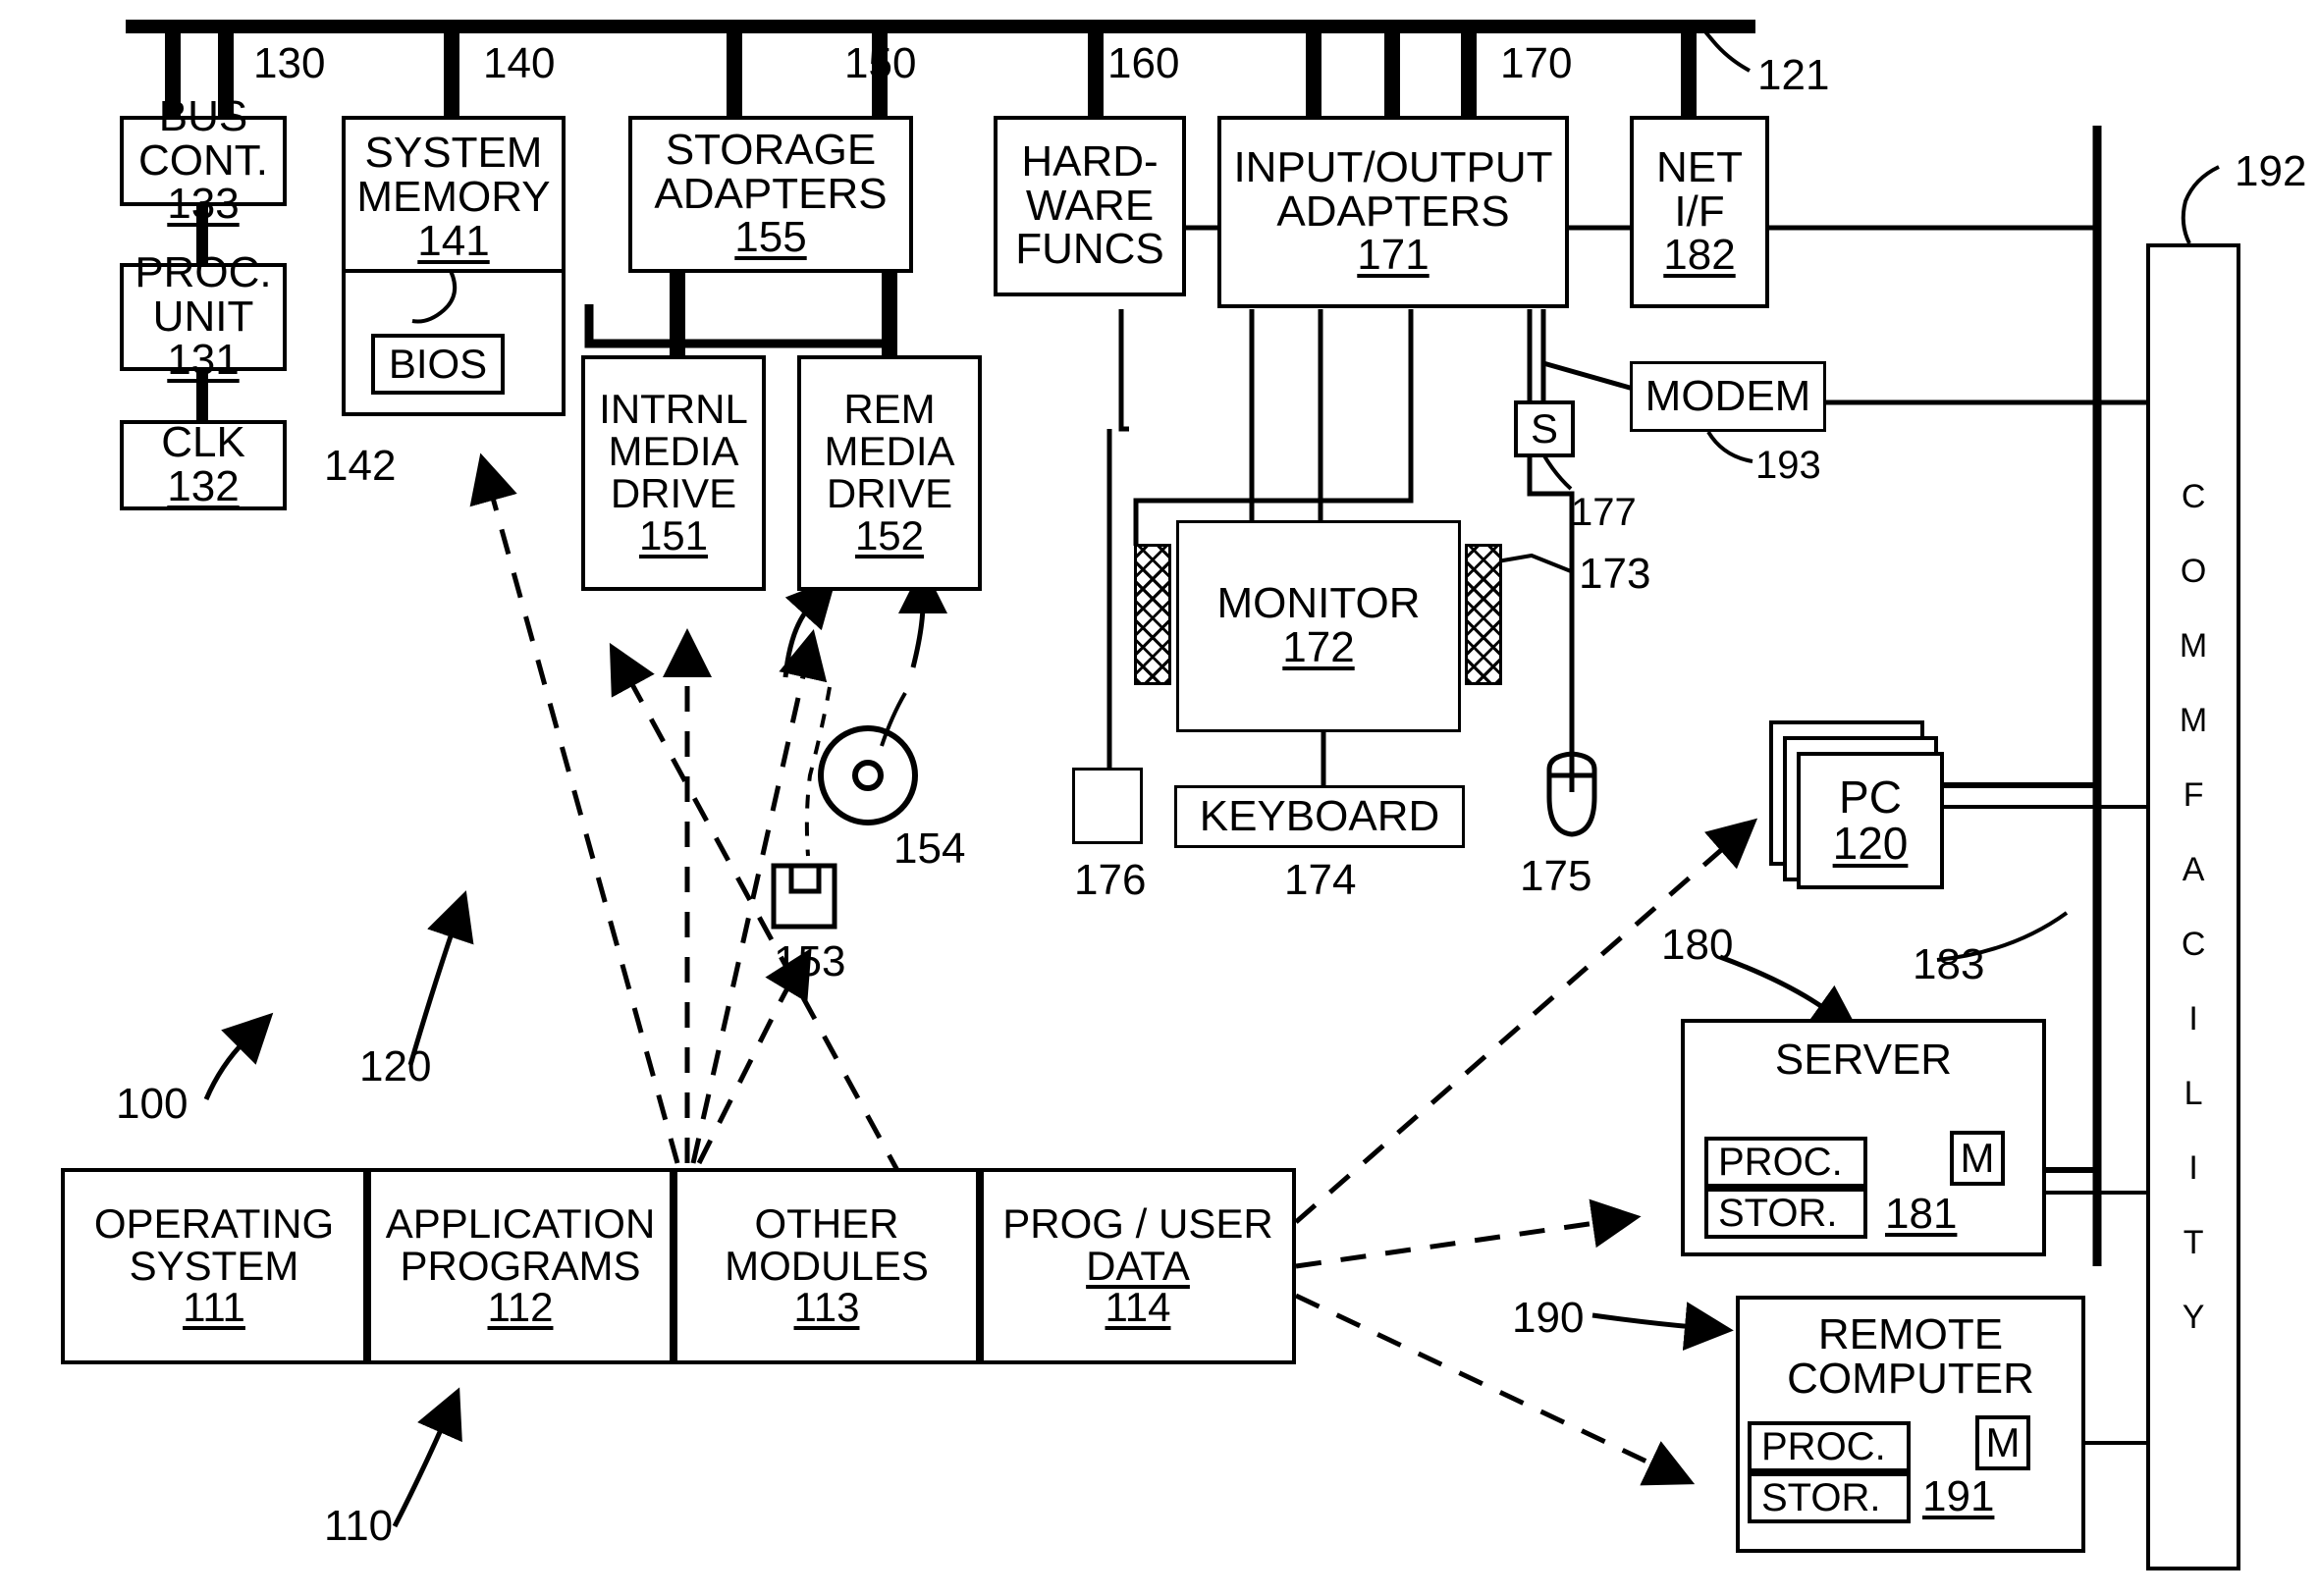  Describe the element at coordinates (454, 194) in the screenshot. I see `block-system-memory: SYSTEM MEMORY 141` at that location.